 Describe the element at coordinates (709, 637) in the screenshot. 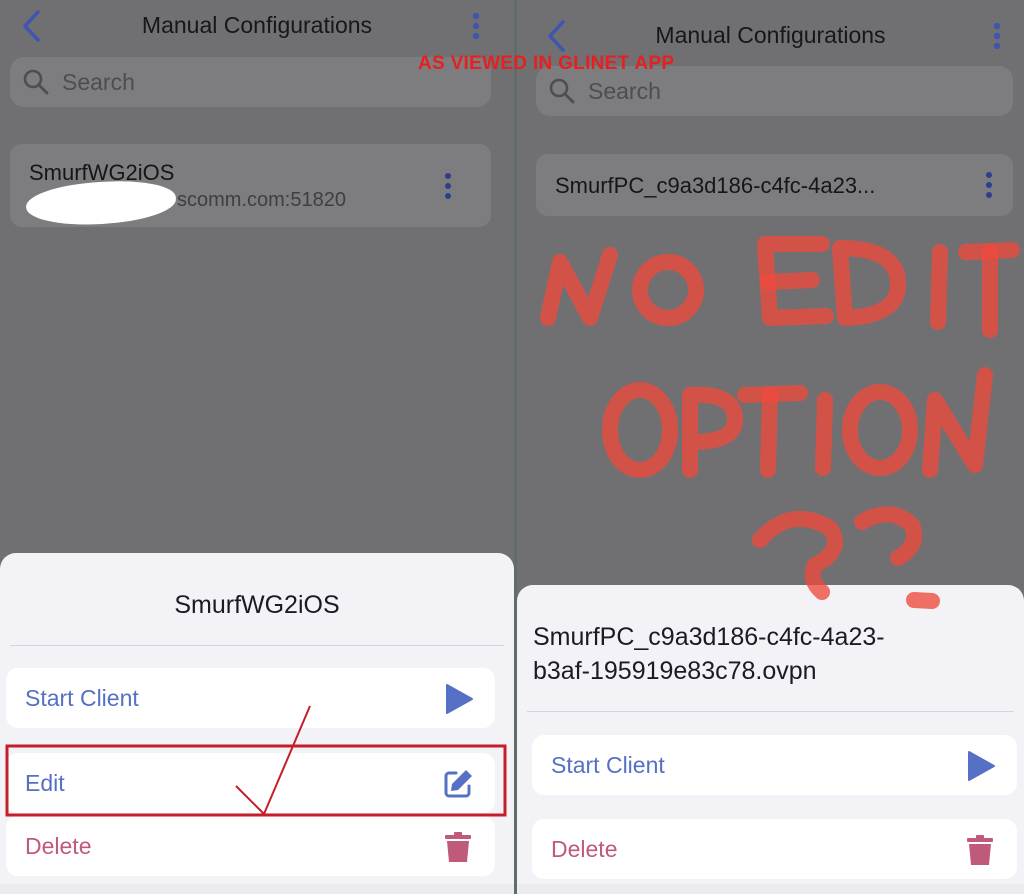

I see `sheet-title-line-1: SmurfPC_c9a3d186-c4fc-4a23-` at that location.